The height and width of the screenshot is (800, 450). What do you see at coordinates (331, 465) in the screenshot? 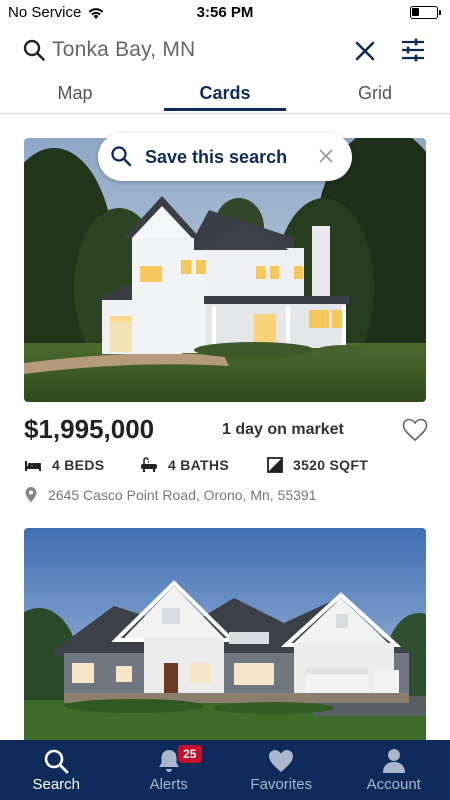
I see `sqft-label: 3520 SQFT` at bounding box center [331, 465].